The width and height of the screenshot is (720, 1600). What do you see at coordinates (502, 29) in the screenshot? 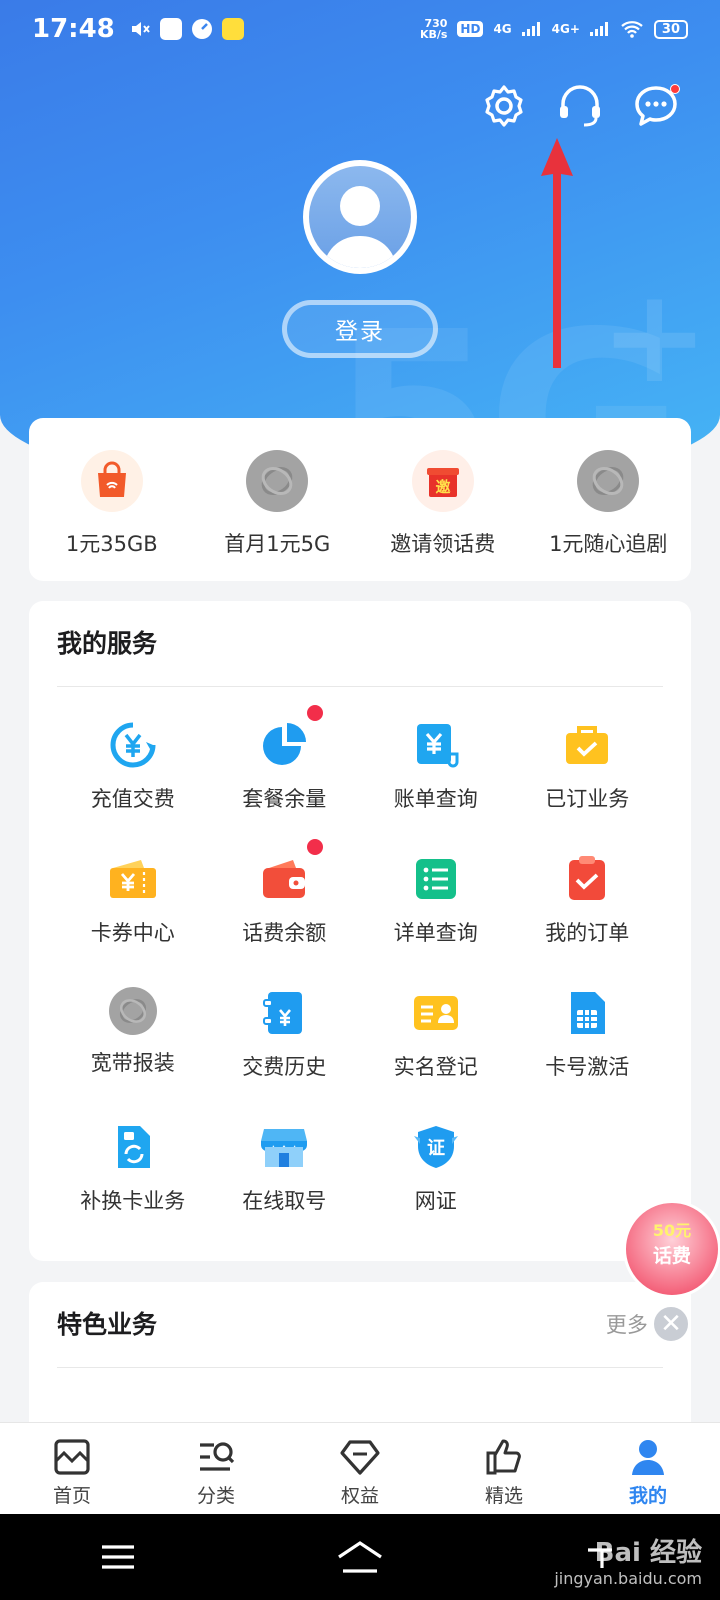
I see `network-type-1: 4G` at bounding box center [502, 29].